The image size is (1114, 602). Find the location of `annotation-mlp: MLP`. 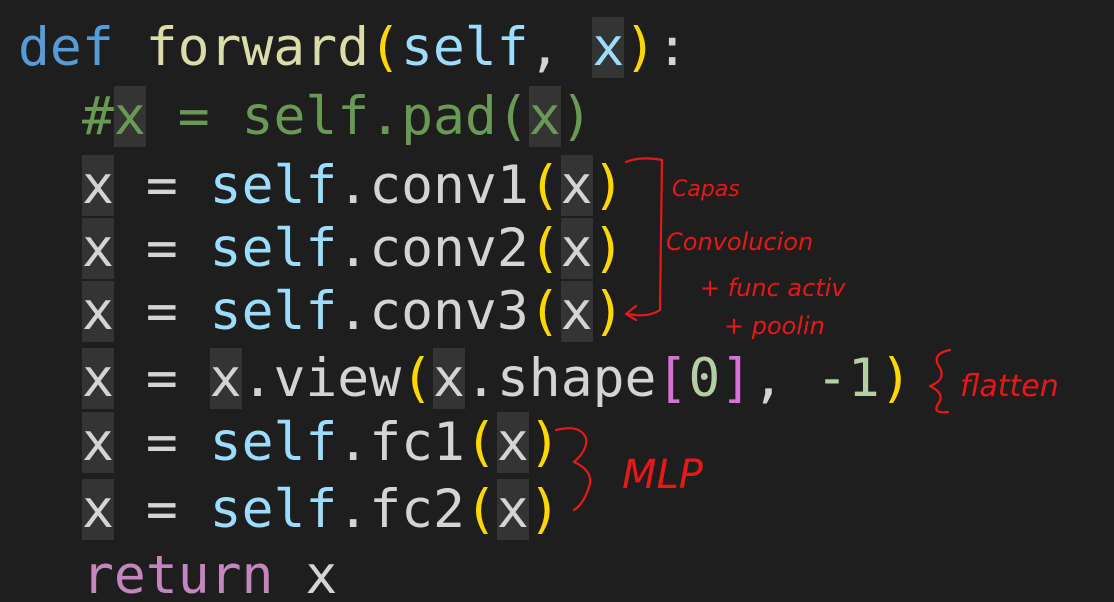

annotation-mlp: MLP is located at coordinates (663, 475).